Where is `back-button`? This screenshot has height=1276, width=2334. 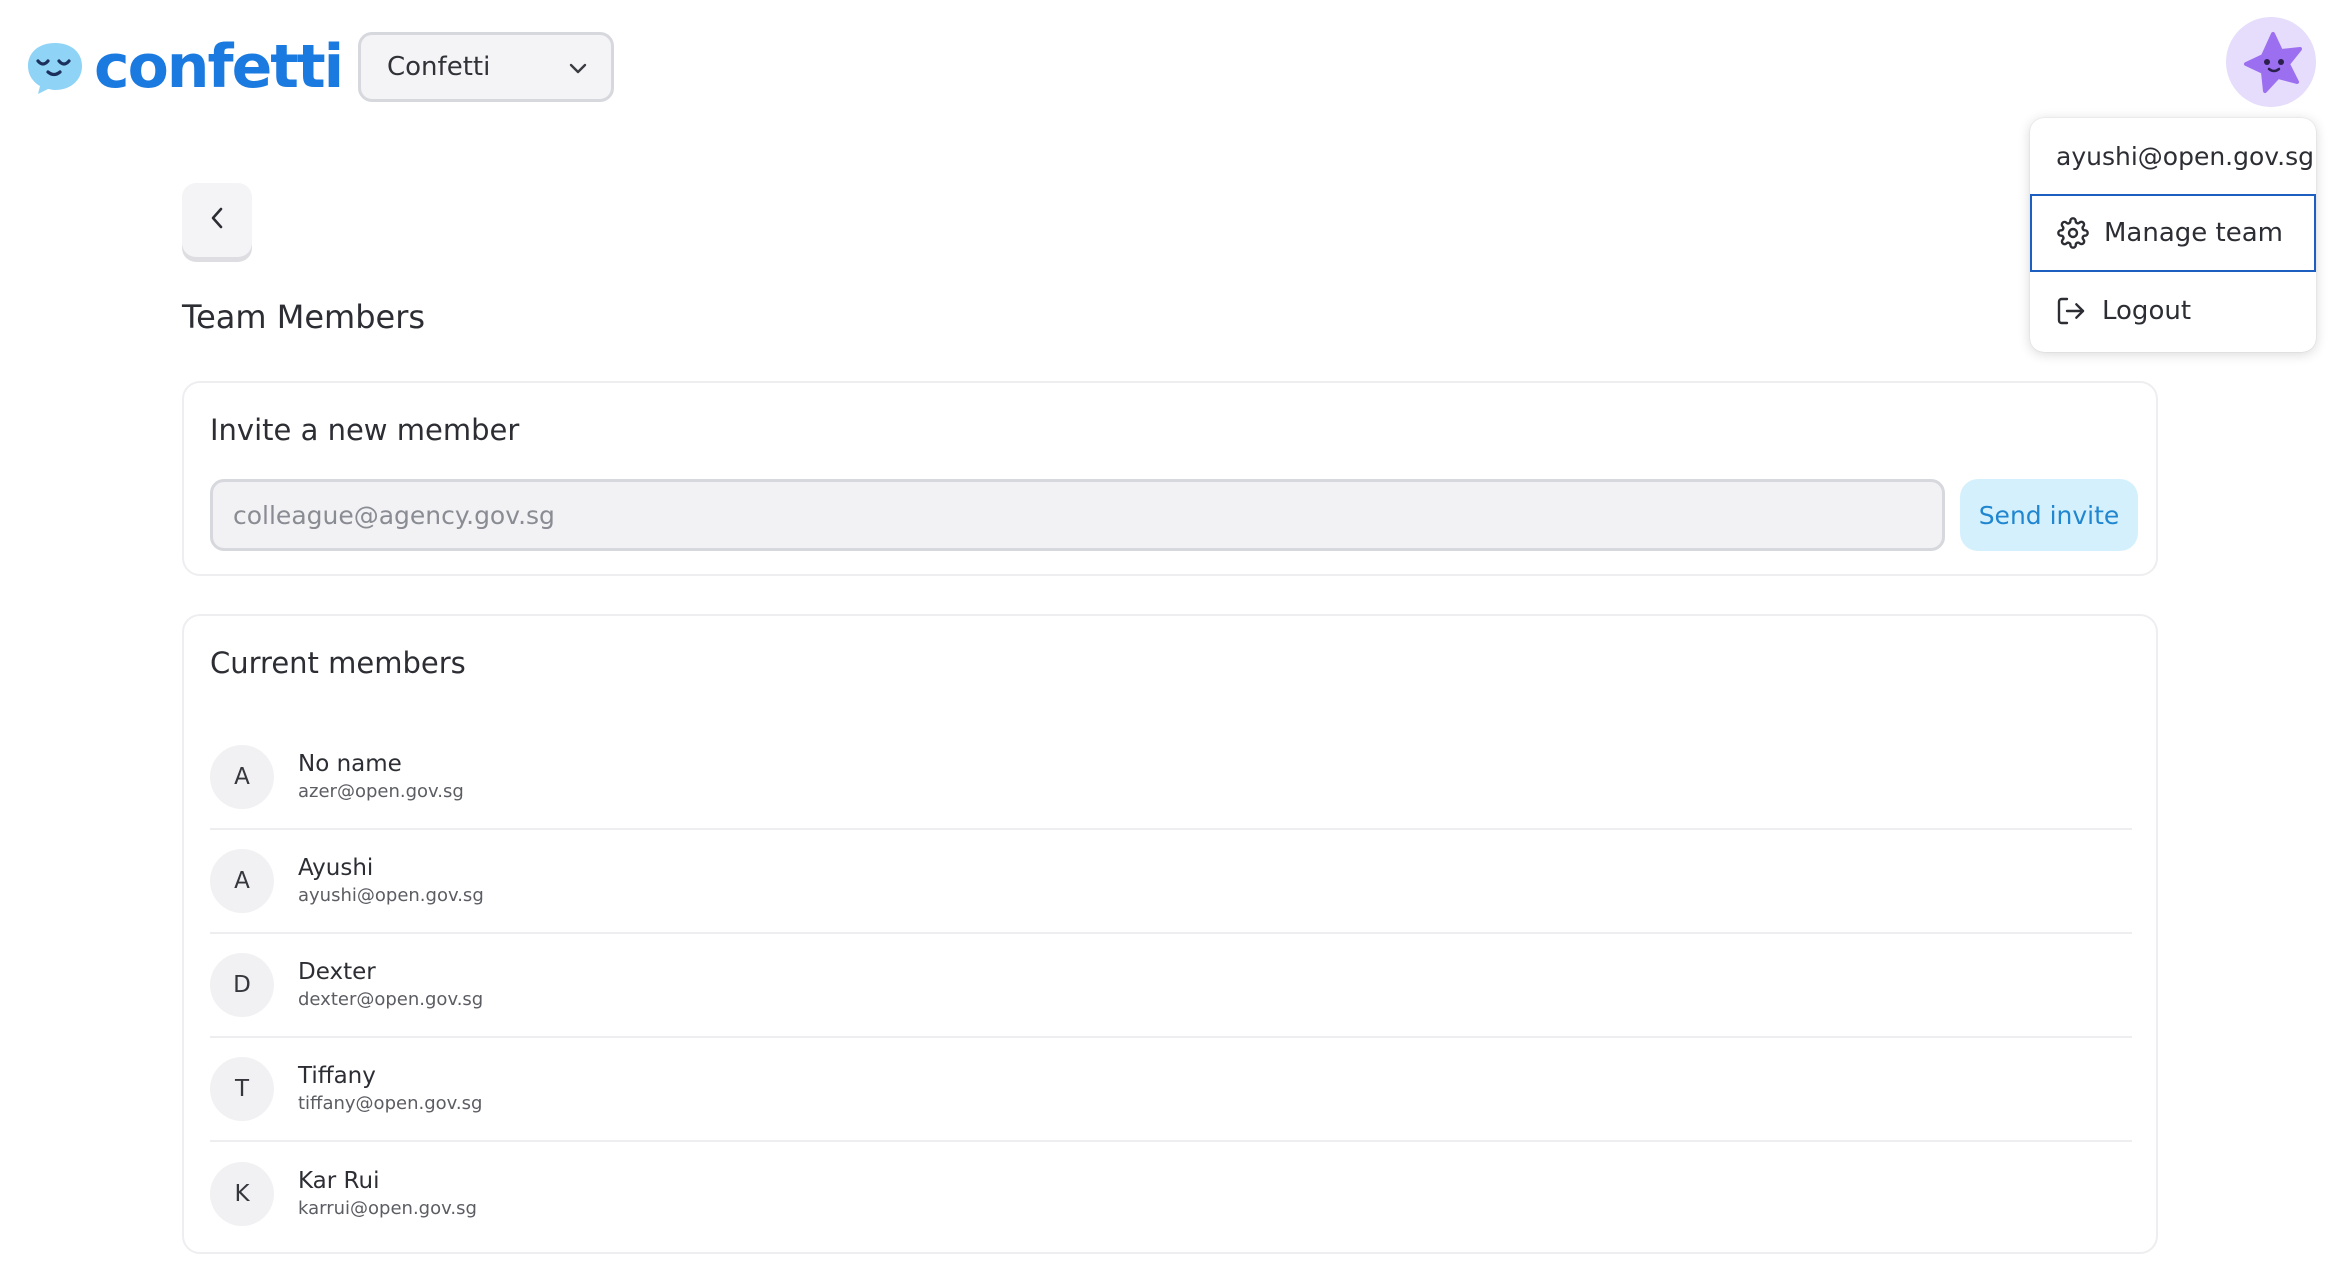
back-button is located at coordinates (217, 220).